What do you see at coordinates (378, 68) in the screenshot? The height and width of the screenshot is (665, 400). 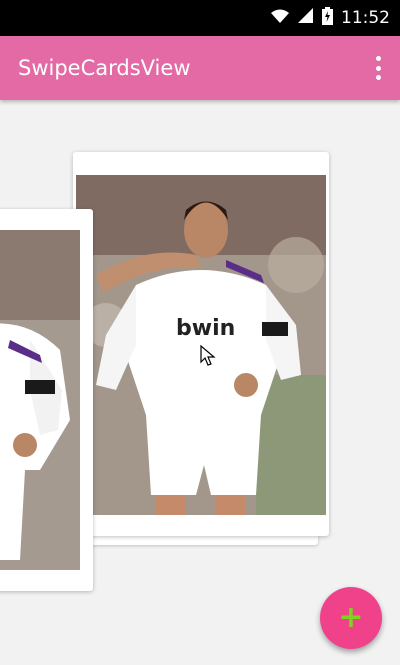 I see `overflow-menu-icon` at bounding box center [378, 68].